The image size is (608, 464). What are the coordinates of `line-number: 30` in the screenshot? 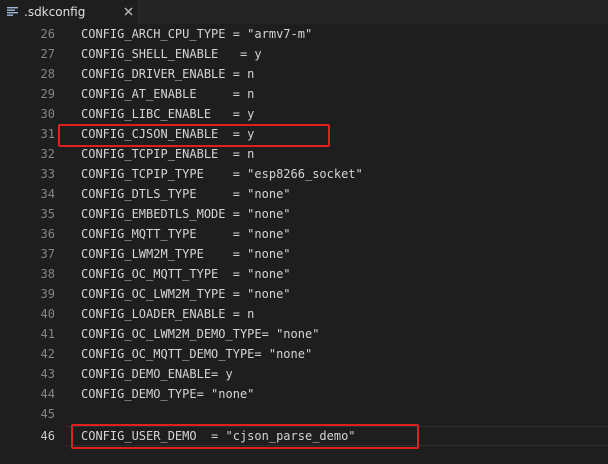 It's located at (47, 114).